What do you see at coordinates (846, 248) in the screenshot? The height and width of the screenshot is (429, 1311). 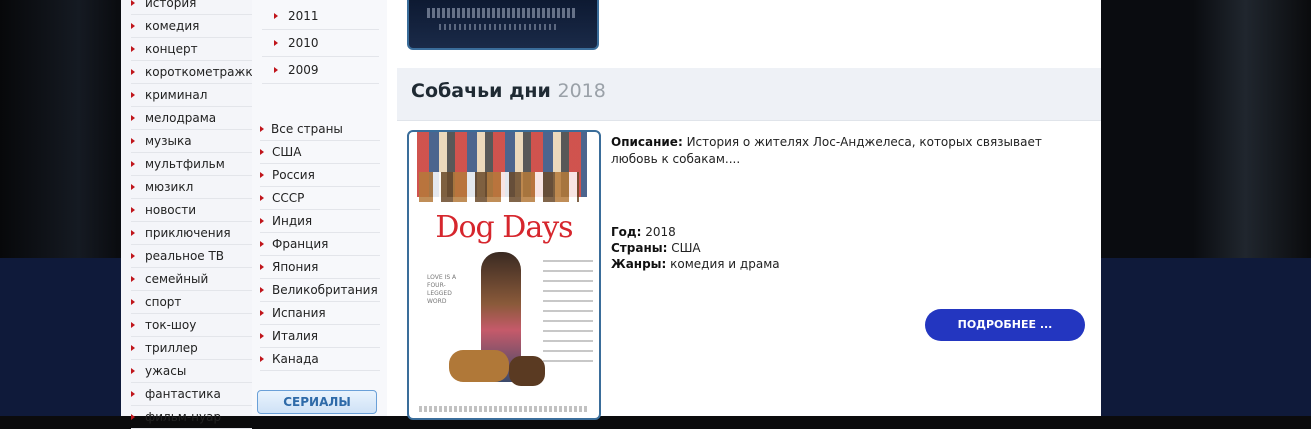 I see `meta-countries: Страны: США` at bounding box center [846, 248].